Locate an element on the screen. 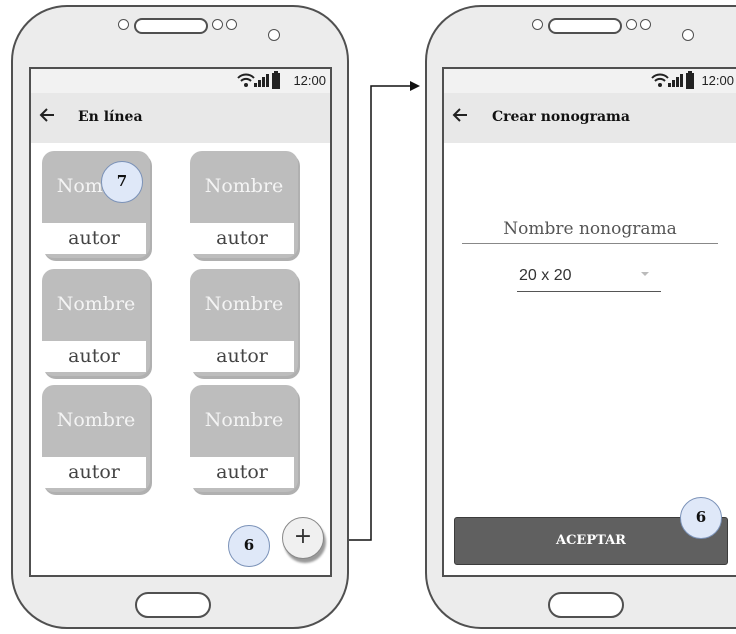 Image resolution: width=736 pixels, height=634 pixels. nonogram-name-input: Nombre nonograma is located at coordinates (590, 227).